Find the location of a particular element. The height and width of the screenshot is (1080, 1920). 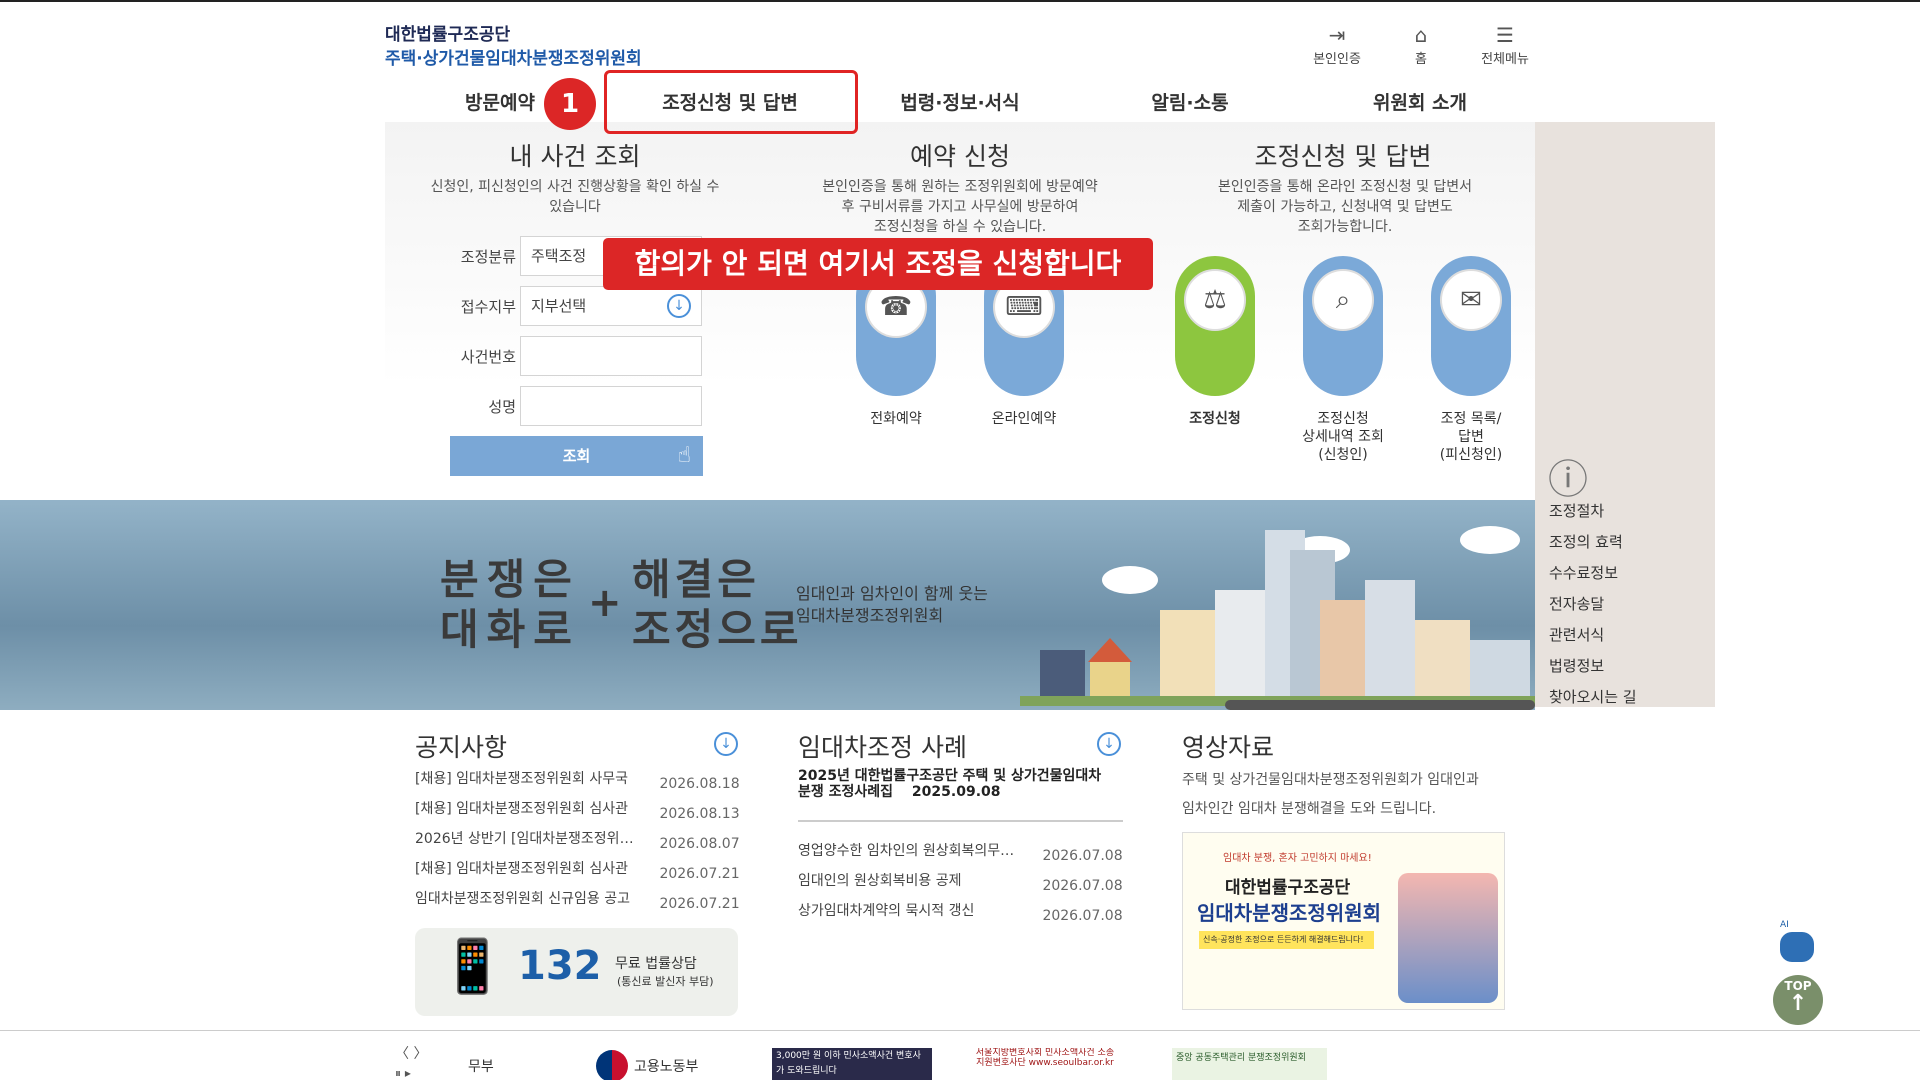

case-row-date: 2026.07.08 is located at coordinates (1082, 886).